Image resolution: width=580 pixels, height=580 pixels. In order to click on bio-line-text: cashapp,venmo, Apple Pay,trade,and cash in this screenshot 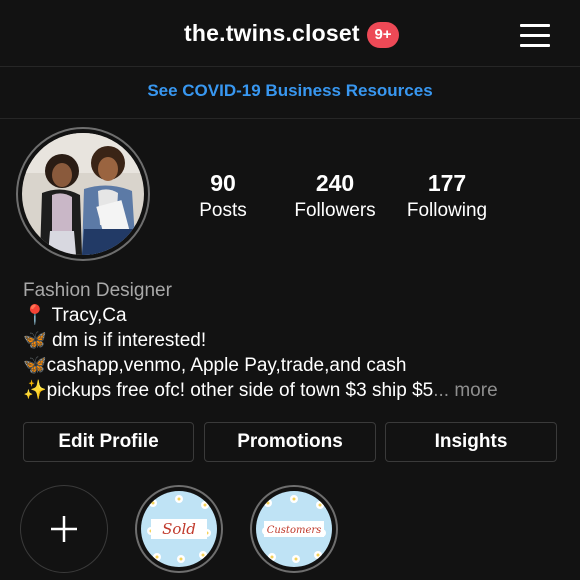, I will do `click(226, 365)`.